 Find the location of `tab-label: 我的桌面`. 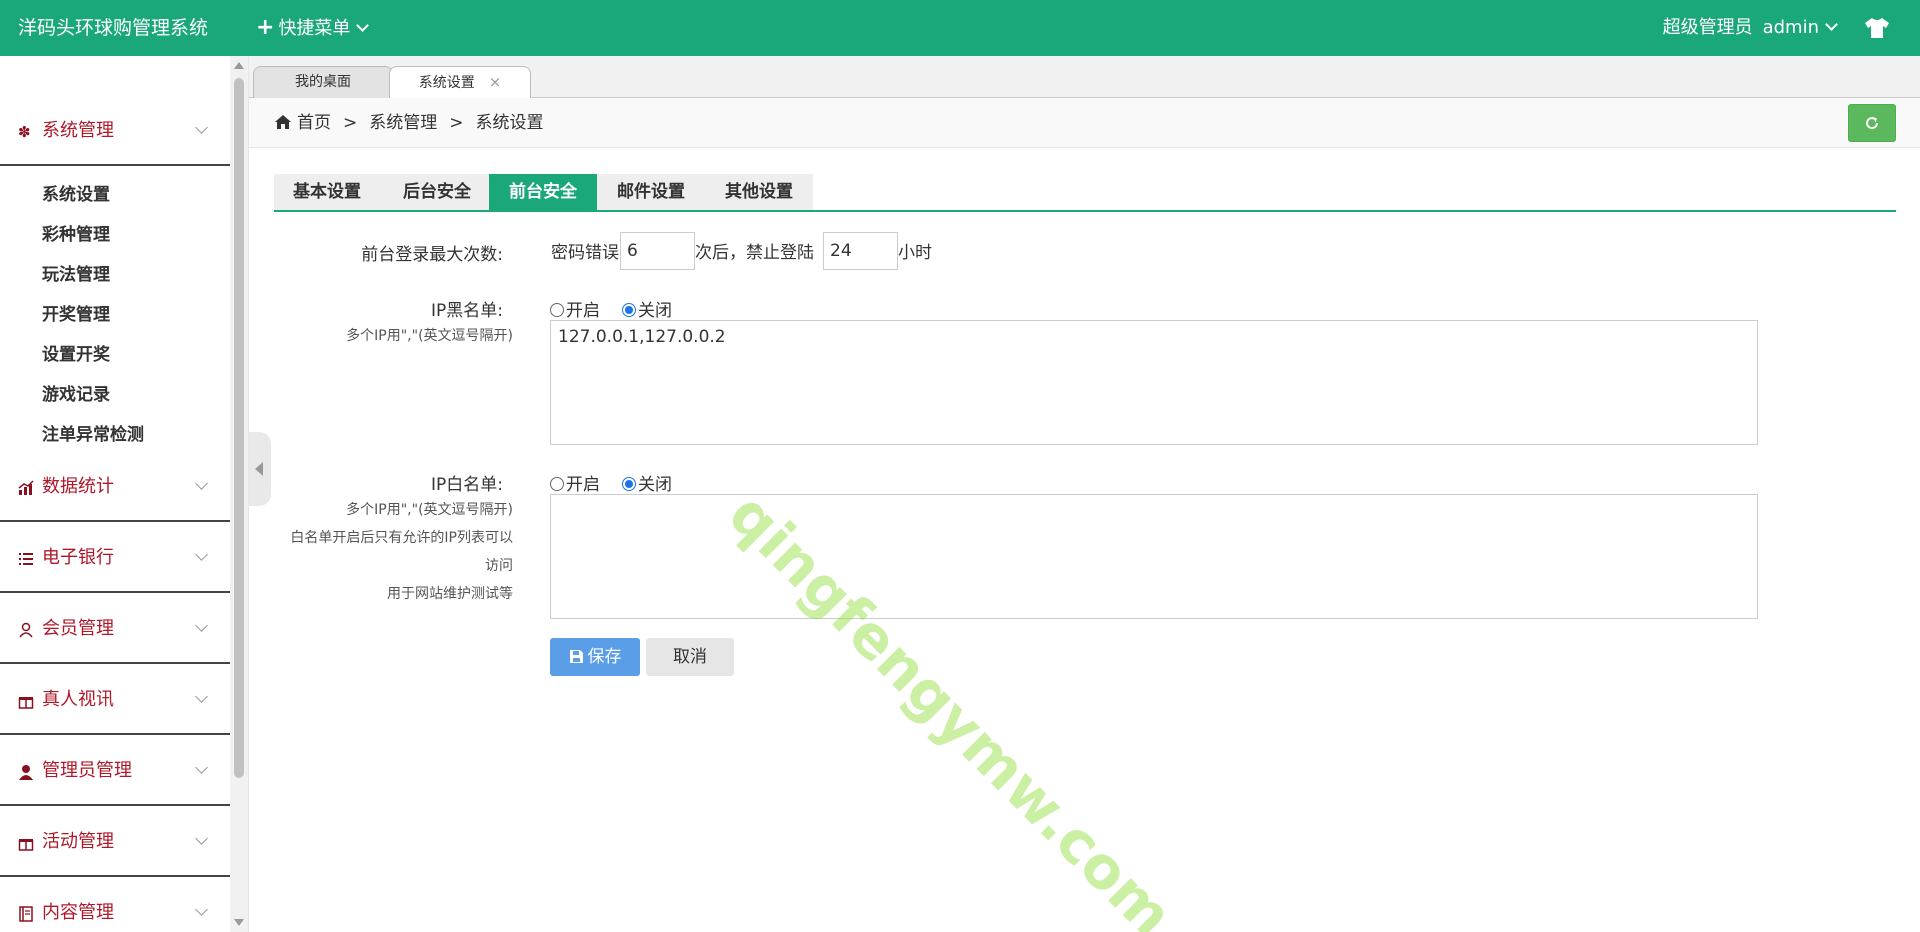

tab-label: 我的桌面 is located at coordinates (323, 82).